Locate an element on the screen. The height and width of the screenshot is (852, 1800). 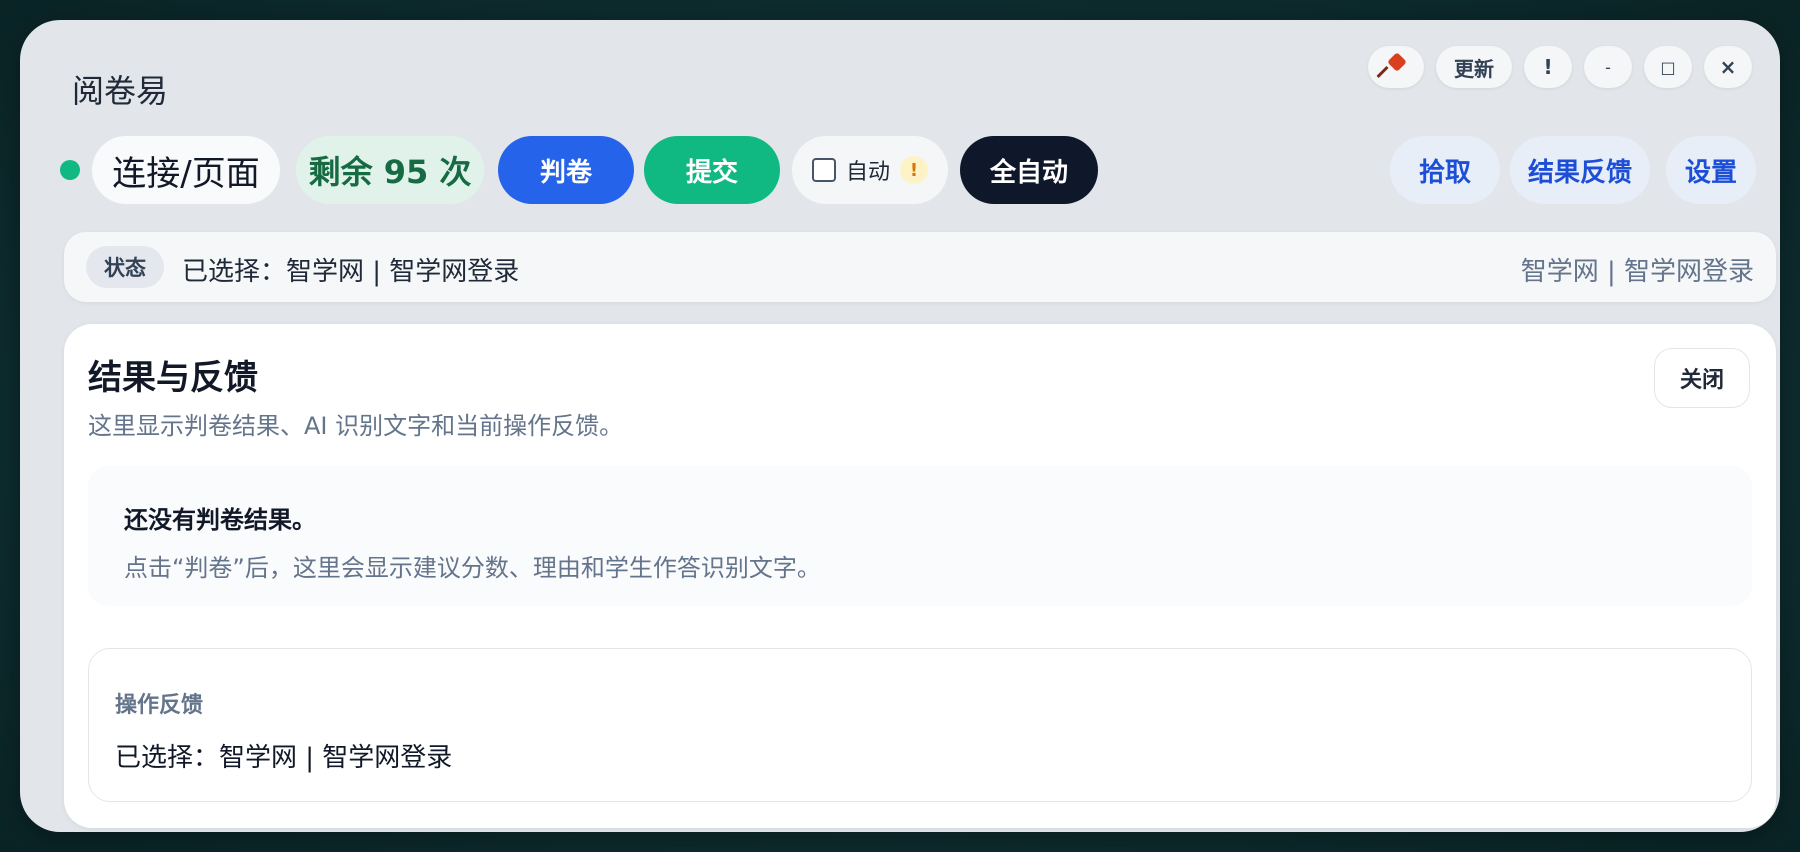
operation-feedback-text: 已选择：智学网 | 智学网登录 is located at coordinates (284, 758).